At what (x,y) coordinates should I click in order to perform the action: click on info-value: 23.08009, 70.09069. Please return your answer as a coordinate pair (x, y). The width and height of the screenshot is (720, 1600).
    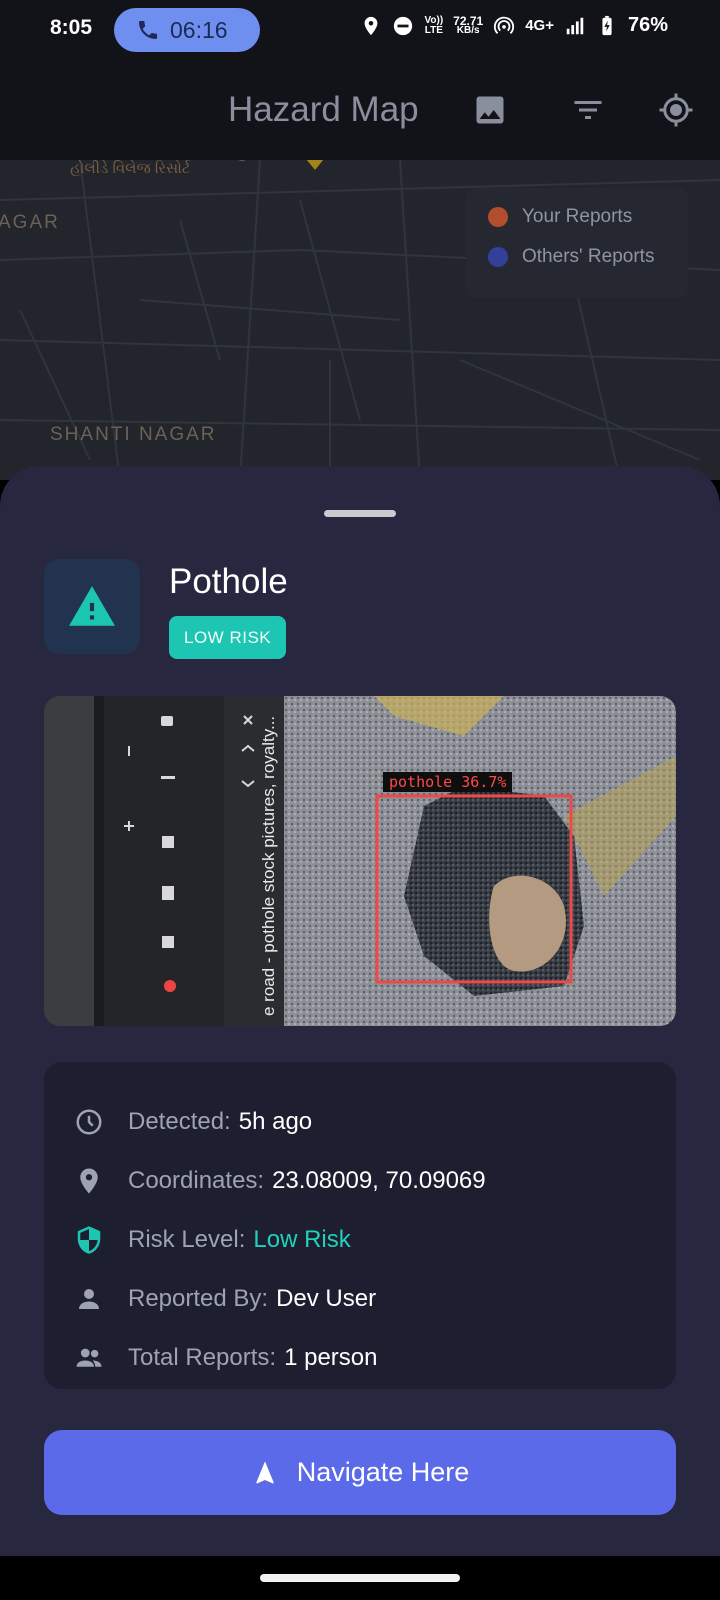
    Looking at the image, I should click on (379, 1180).